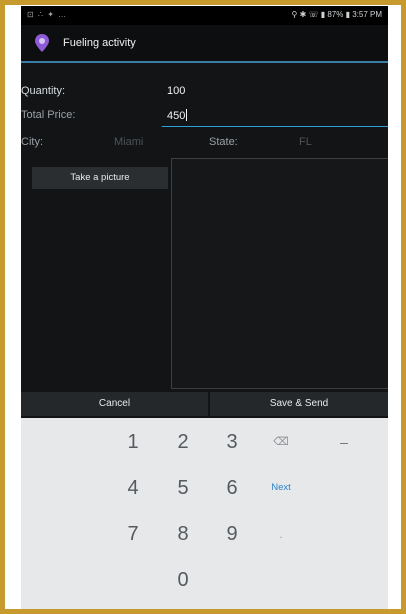 This screenshot has height=614, width=406. Describe the element at coordinates (344, 442) in the screenshot. I see `key-dash: –` at that location.